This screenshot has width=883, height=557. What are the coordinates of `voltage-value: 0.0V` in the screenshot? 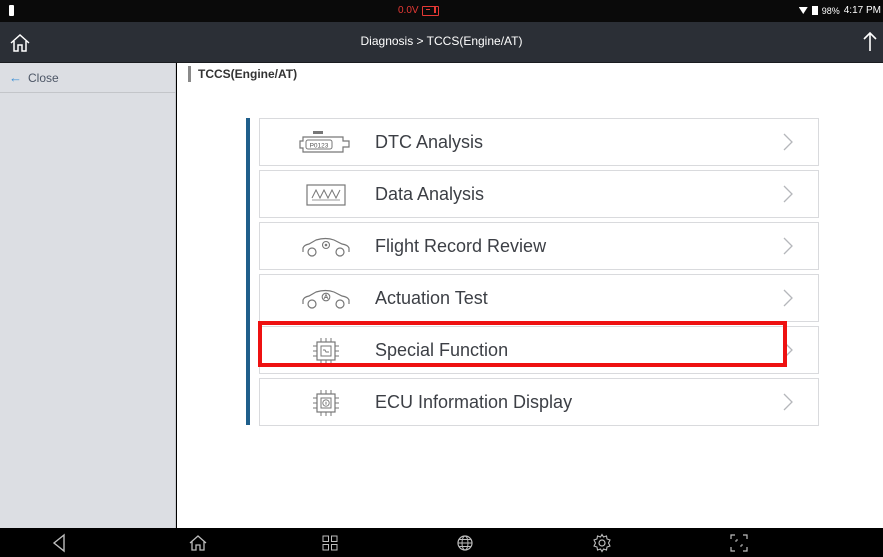 It's located at (408, 10).